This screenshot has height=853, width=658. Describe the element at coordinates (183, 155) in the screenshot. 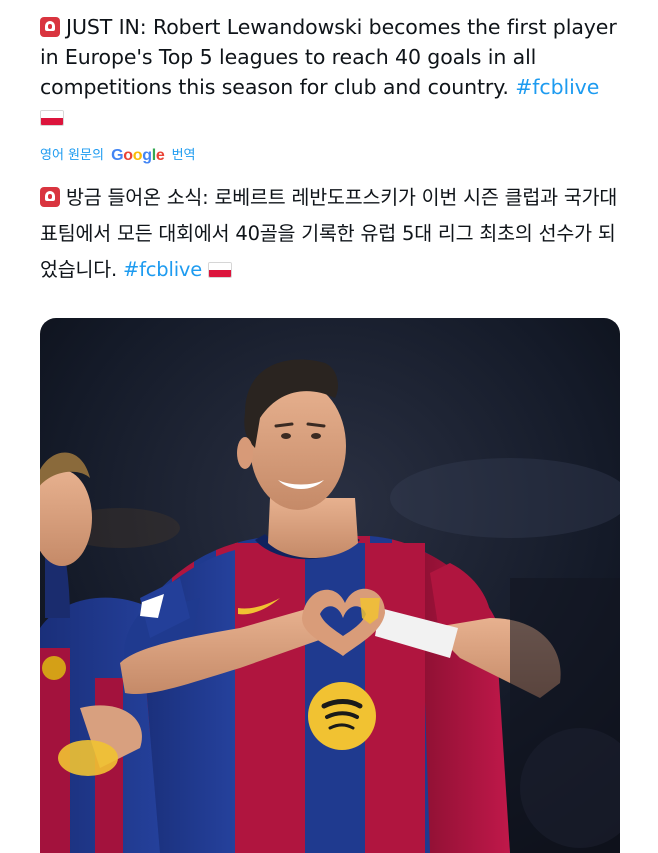

I see `translate-label-after: 번역` at that location.